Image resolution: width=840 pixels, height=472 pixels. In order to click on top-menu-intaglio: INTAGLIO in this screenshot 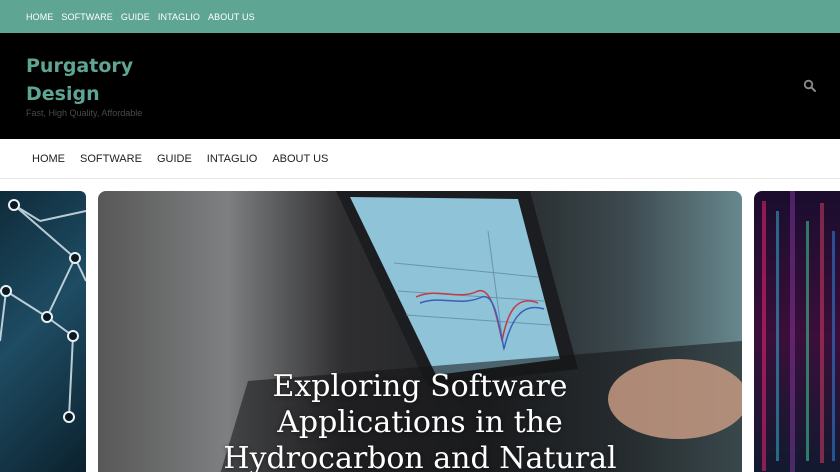, I will do `click(179, 17)`.